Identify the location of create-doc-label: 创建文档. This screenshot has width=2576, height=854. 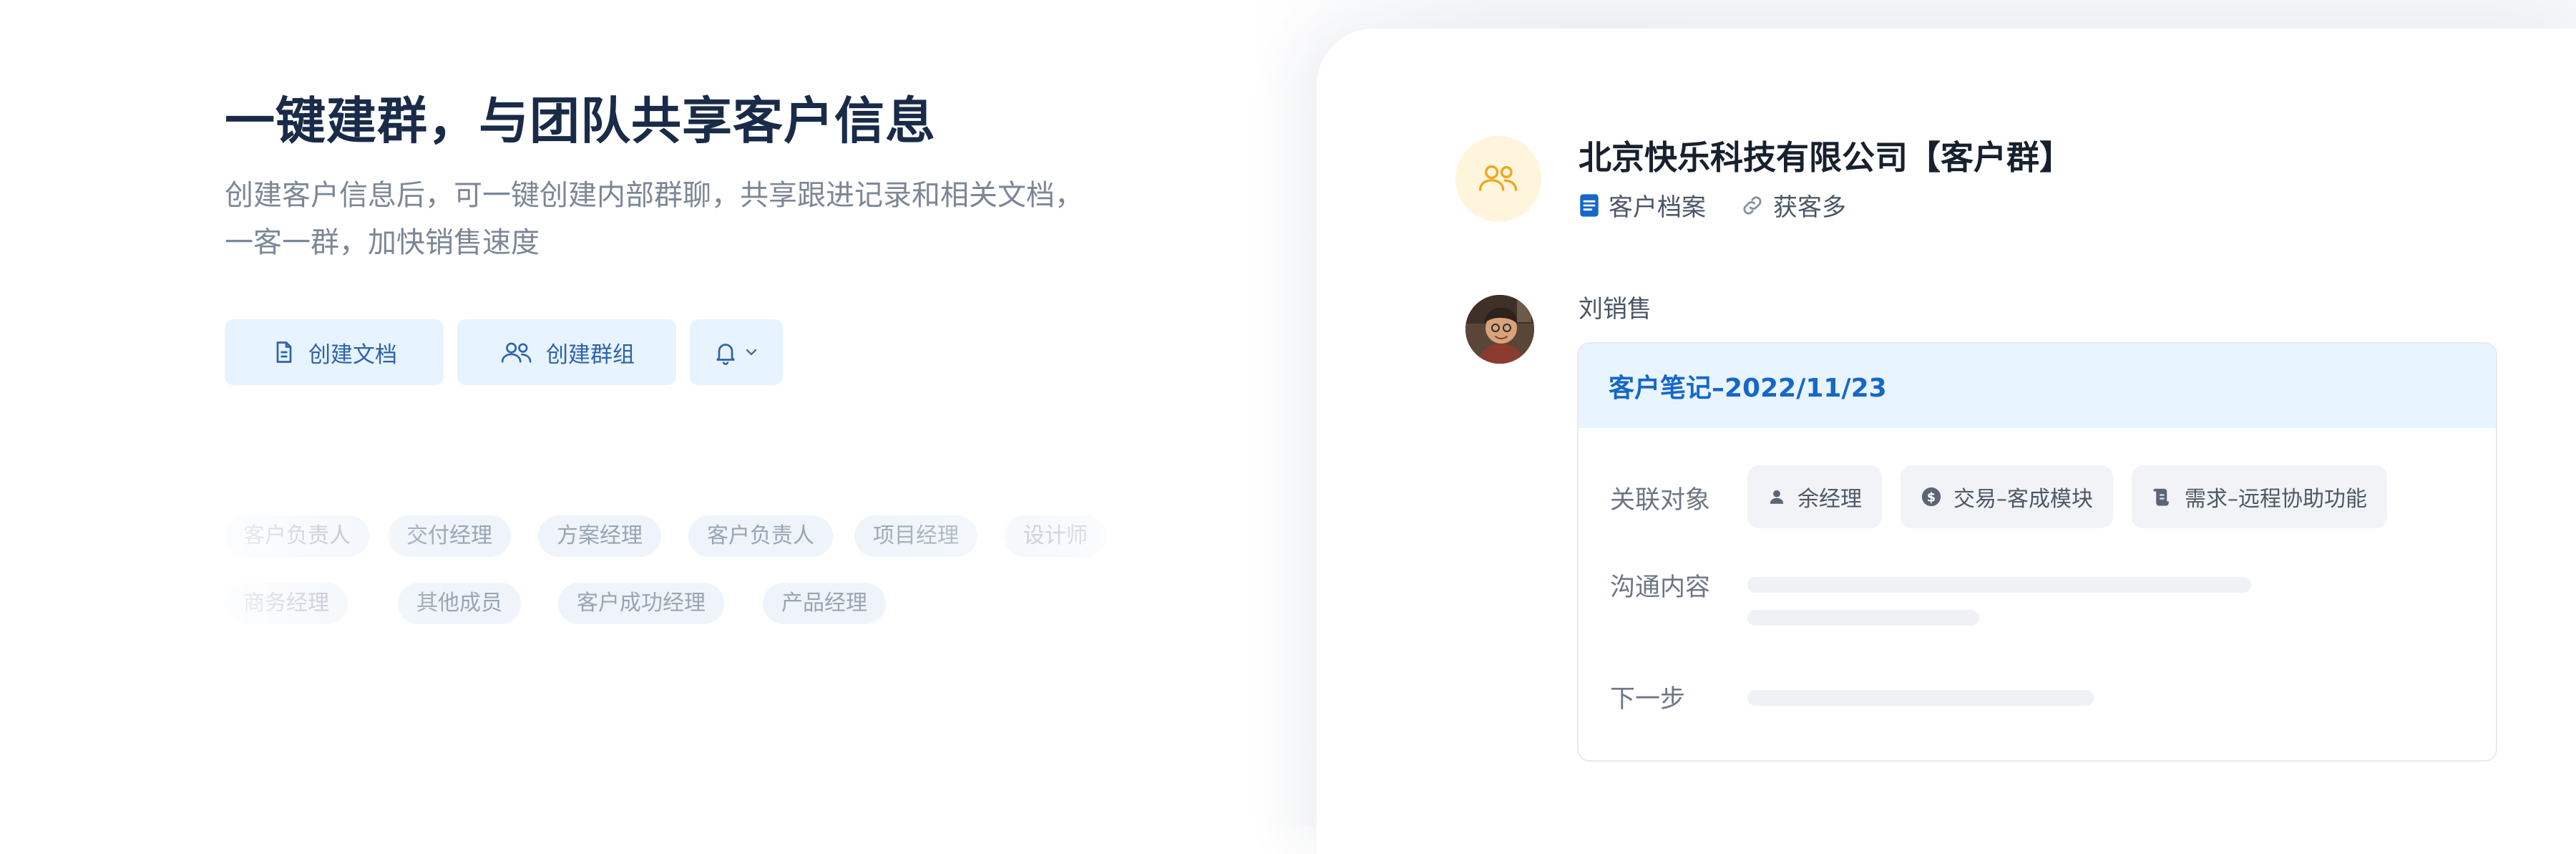
(352, 354).